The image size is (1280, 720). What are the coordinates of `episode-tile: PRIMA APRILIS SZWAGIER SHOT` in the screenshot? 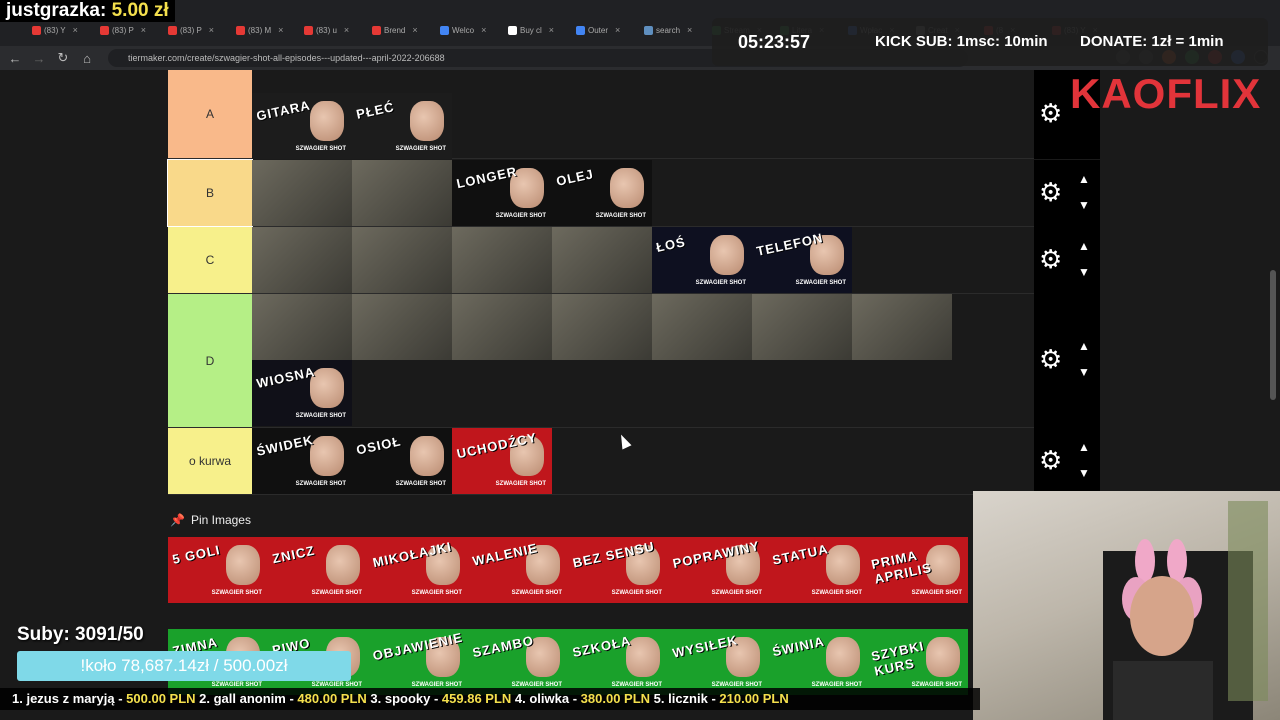 It's located at (918, 570).